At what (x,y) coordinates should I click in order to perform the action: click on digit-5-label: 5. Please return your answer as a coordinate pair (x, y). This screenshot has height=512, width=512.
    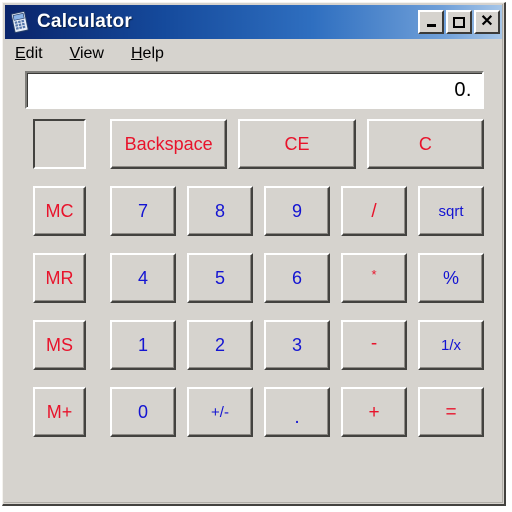
    Looking at the image, I should click on (219, 278).